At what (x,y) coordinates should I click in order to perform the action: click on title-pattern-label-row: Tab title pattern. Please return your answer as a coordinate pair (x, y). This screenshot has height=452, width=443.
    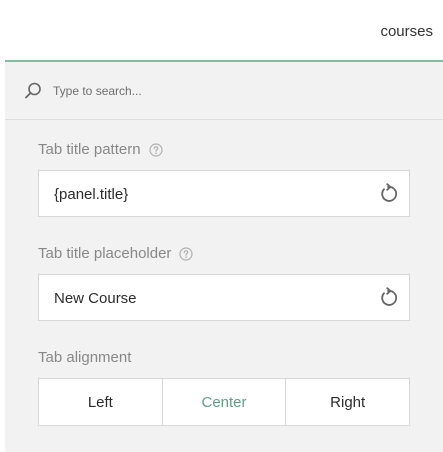
    Looking at the image, I should click on (100, 149).